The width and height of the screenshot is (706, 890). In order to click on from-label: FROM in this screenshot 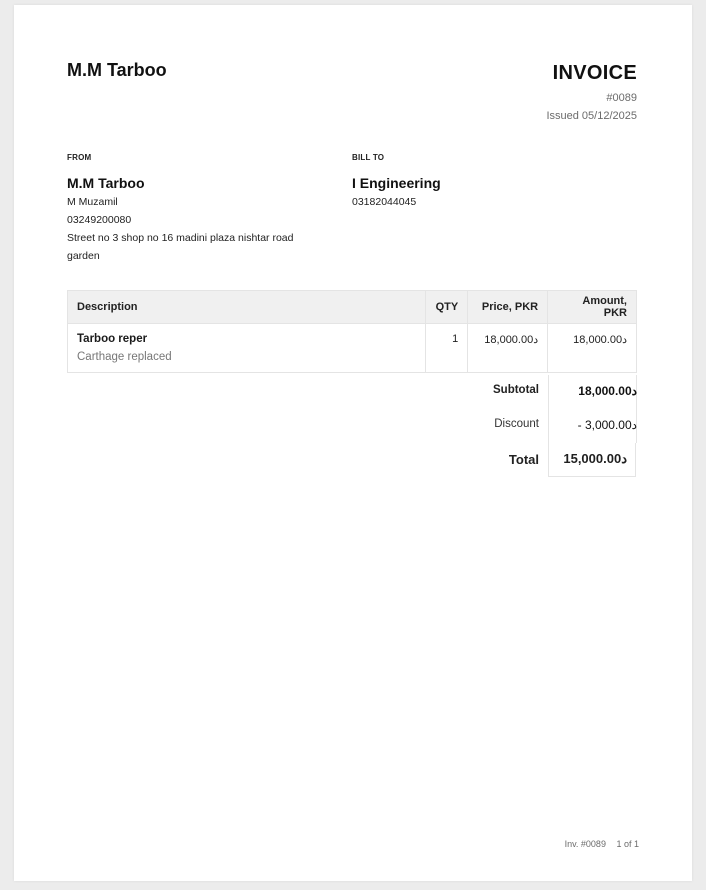, I will do `click(79, 157)`.